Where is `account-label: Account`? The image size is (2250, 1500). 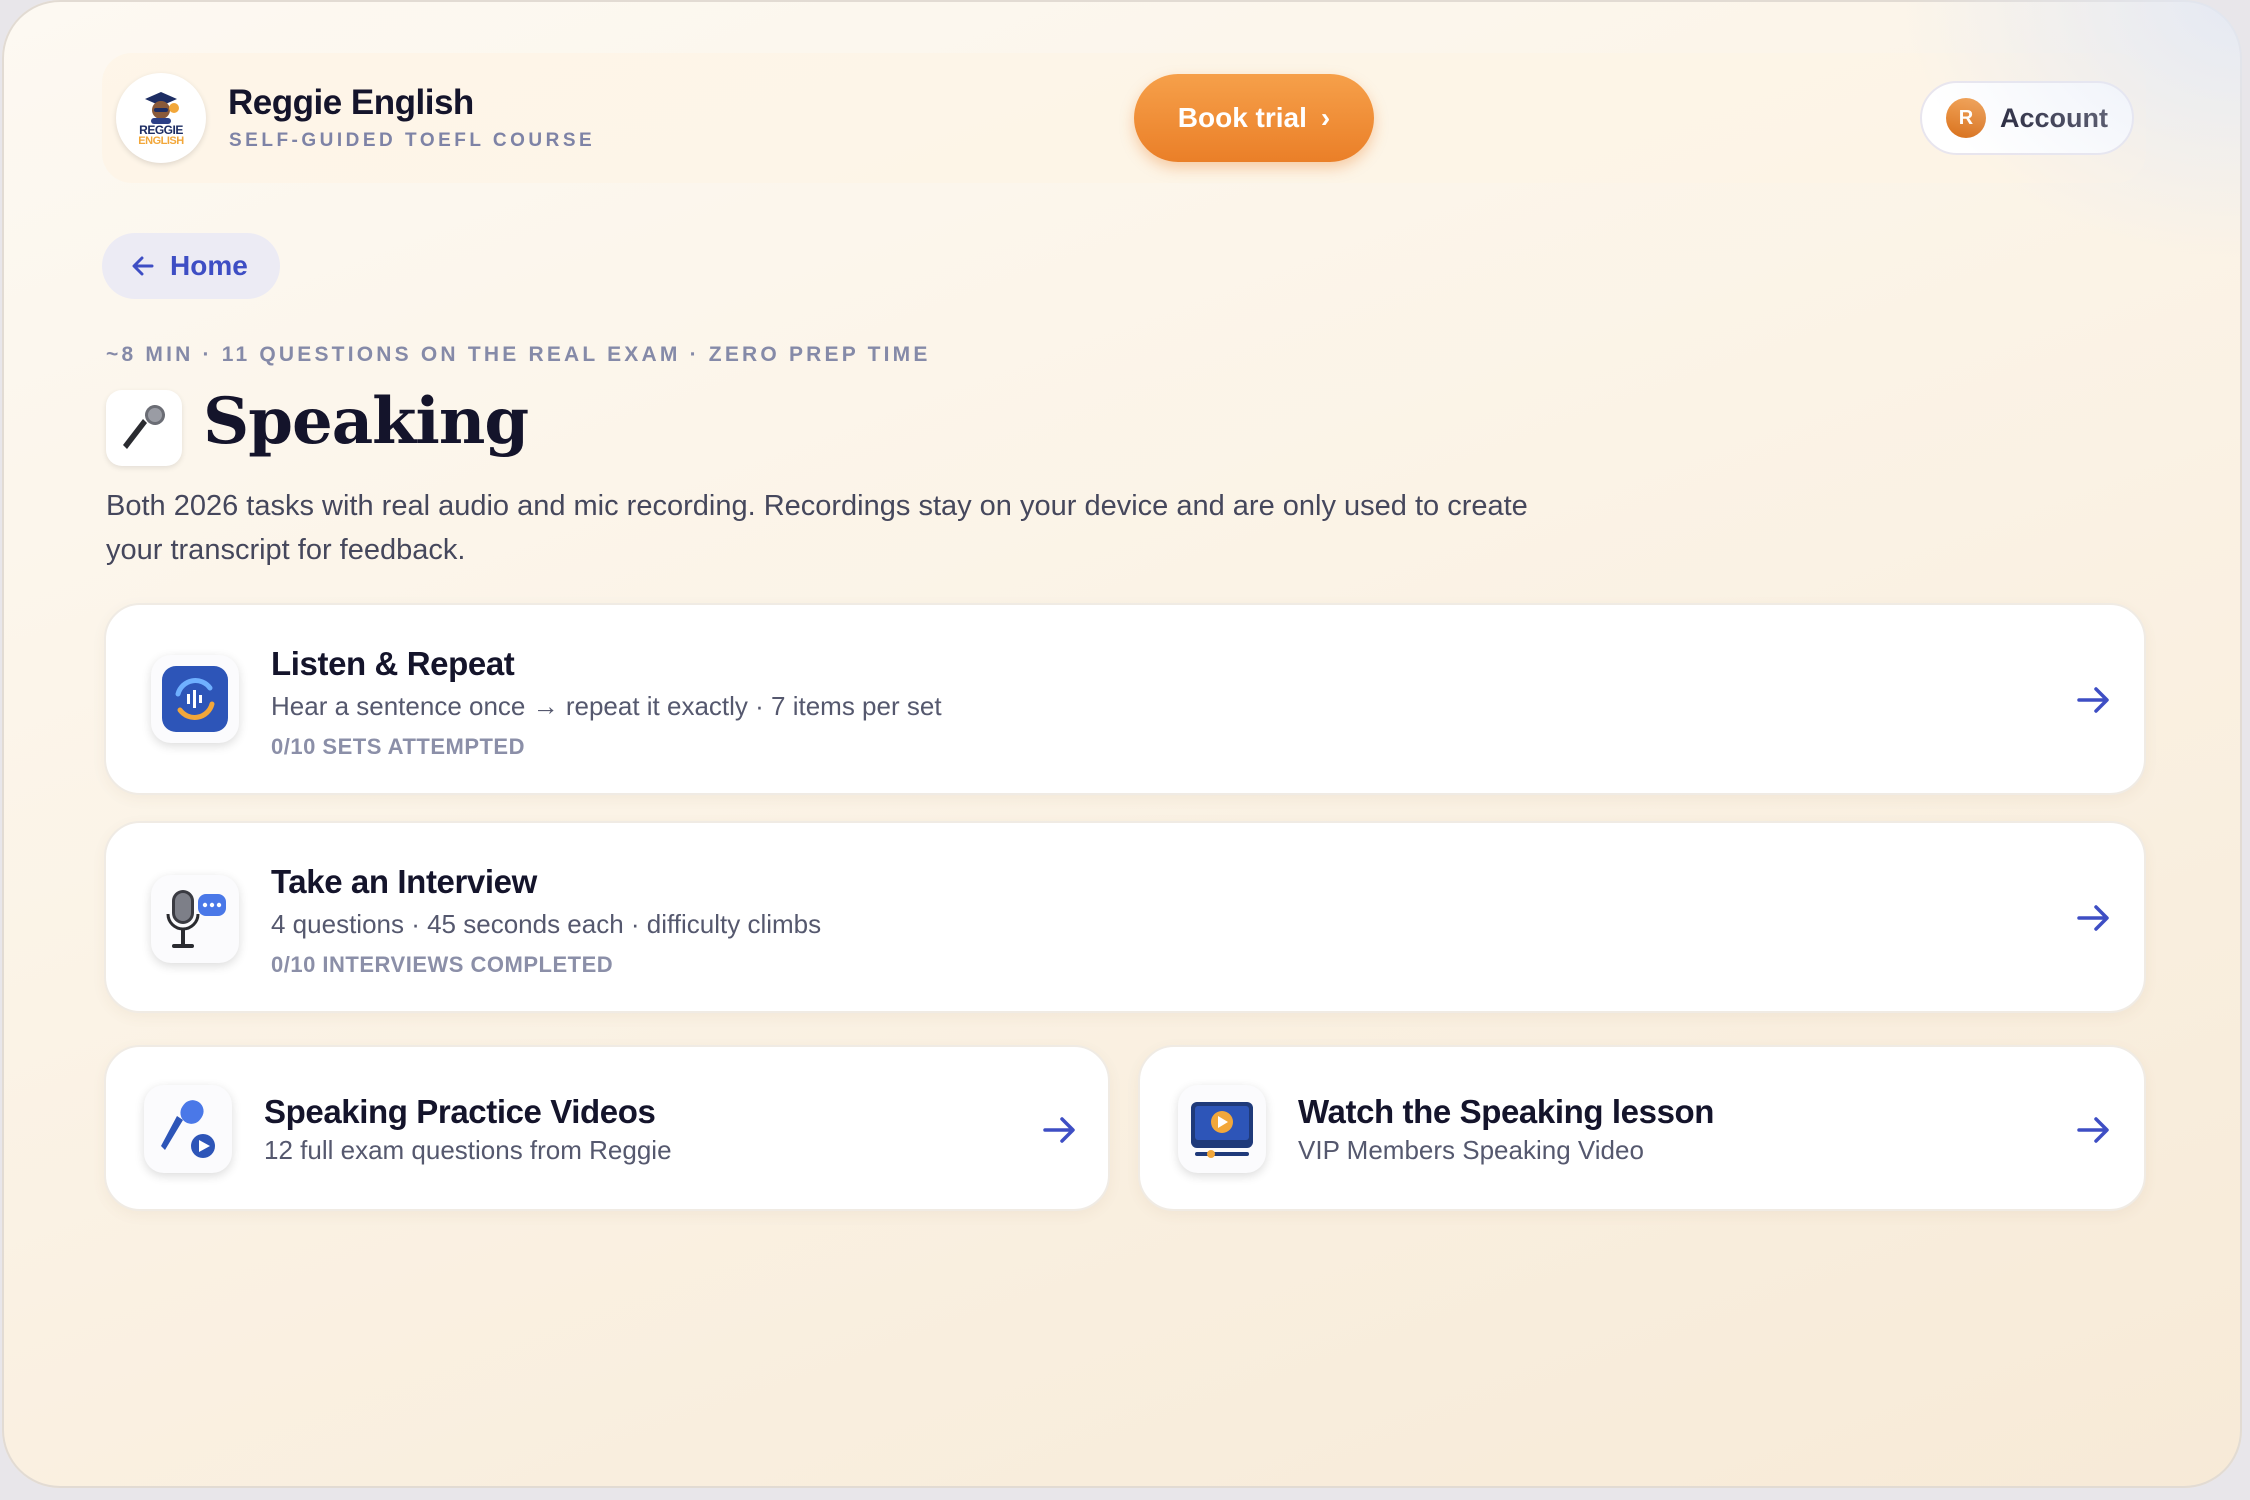 account-label: Account is located at coordinates (2054, 117).